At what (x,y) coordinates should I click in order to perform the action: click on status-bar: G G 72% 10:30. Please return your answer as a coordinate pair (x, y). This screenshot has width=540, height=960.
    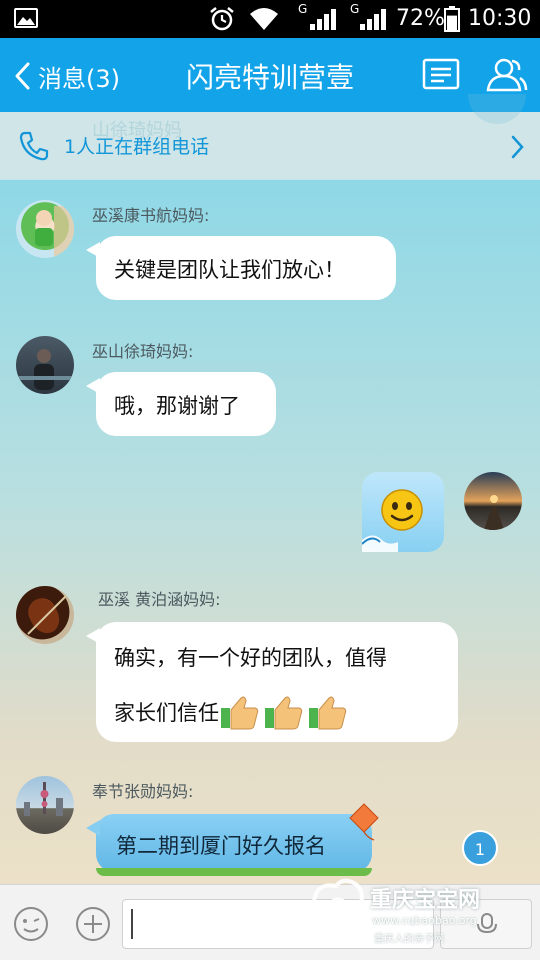
    Looking at the image, I should click on (270, 19).